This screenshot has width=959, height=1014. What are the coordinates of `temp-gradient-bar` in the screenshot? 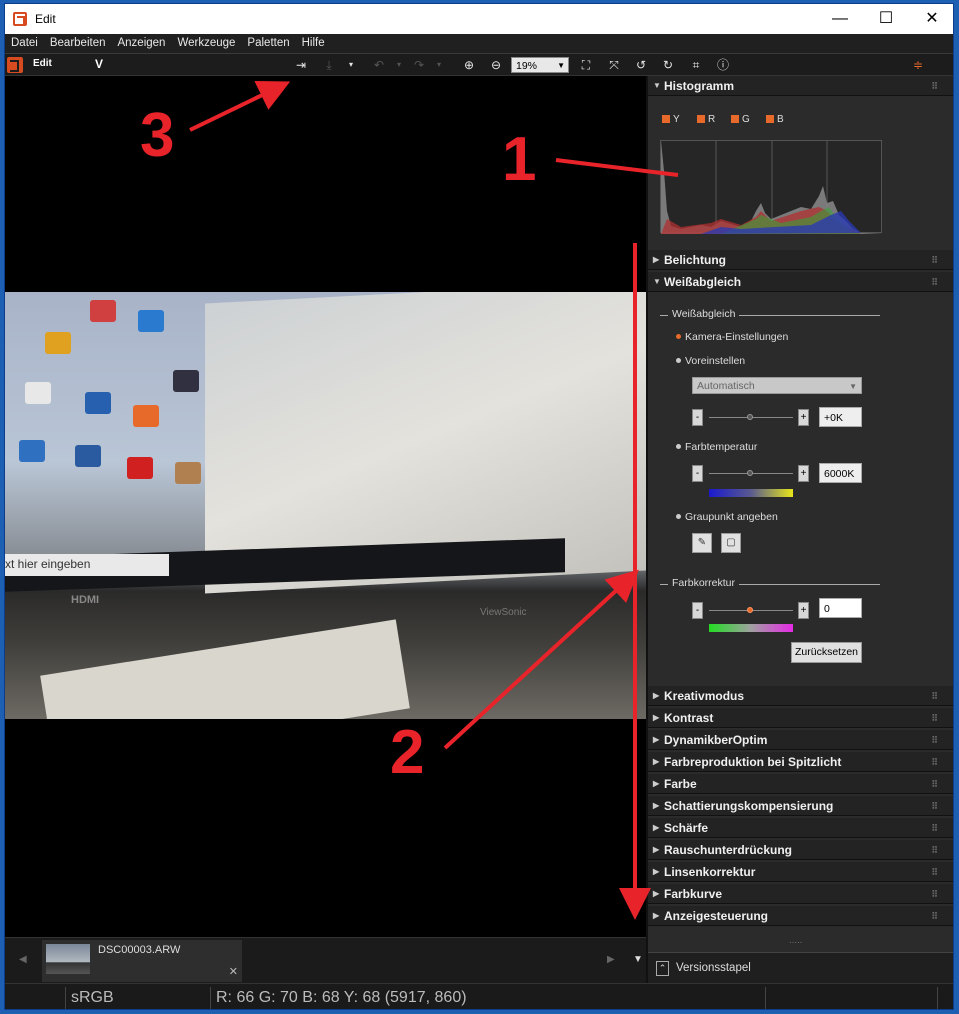 It's located at (751, 493).